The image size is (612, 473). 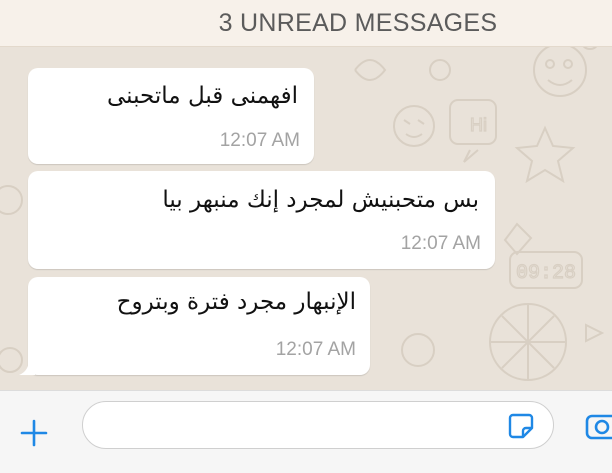 I want to click on unread-messages-banner: 3 UNREAD MESSAGES, so click(x=306, y=23).